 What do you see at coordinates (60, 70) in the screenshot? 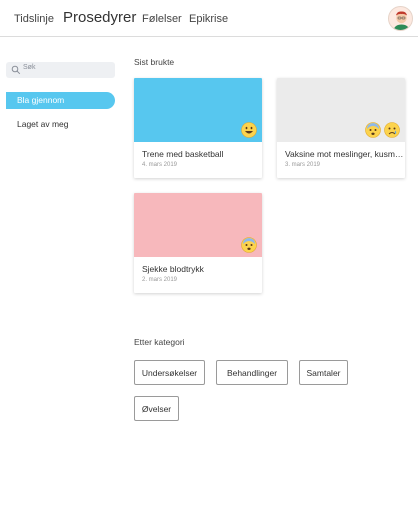
I see `search-input: Søk` at bounding box center [60, 70].